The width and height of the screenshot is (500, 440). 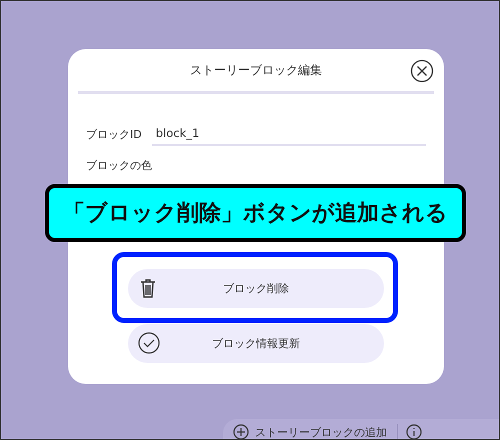 What do you see at coordinates (256, 343) in the screenshot?
I see `update-button: ブロック情報更新` at bounding box center [256, 343].